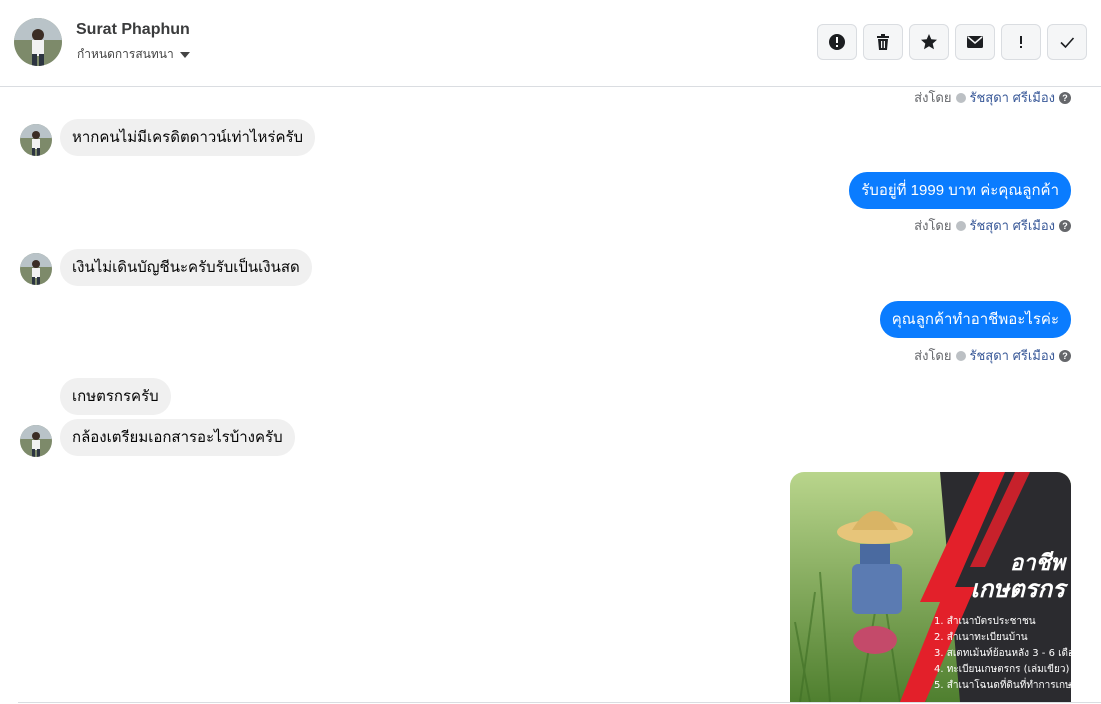 This screenshot has height=704, width=1101. I want to click on caret-down-icon, so click(184, 54).